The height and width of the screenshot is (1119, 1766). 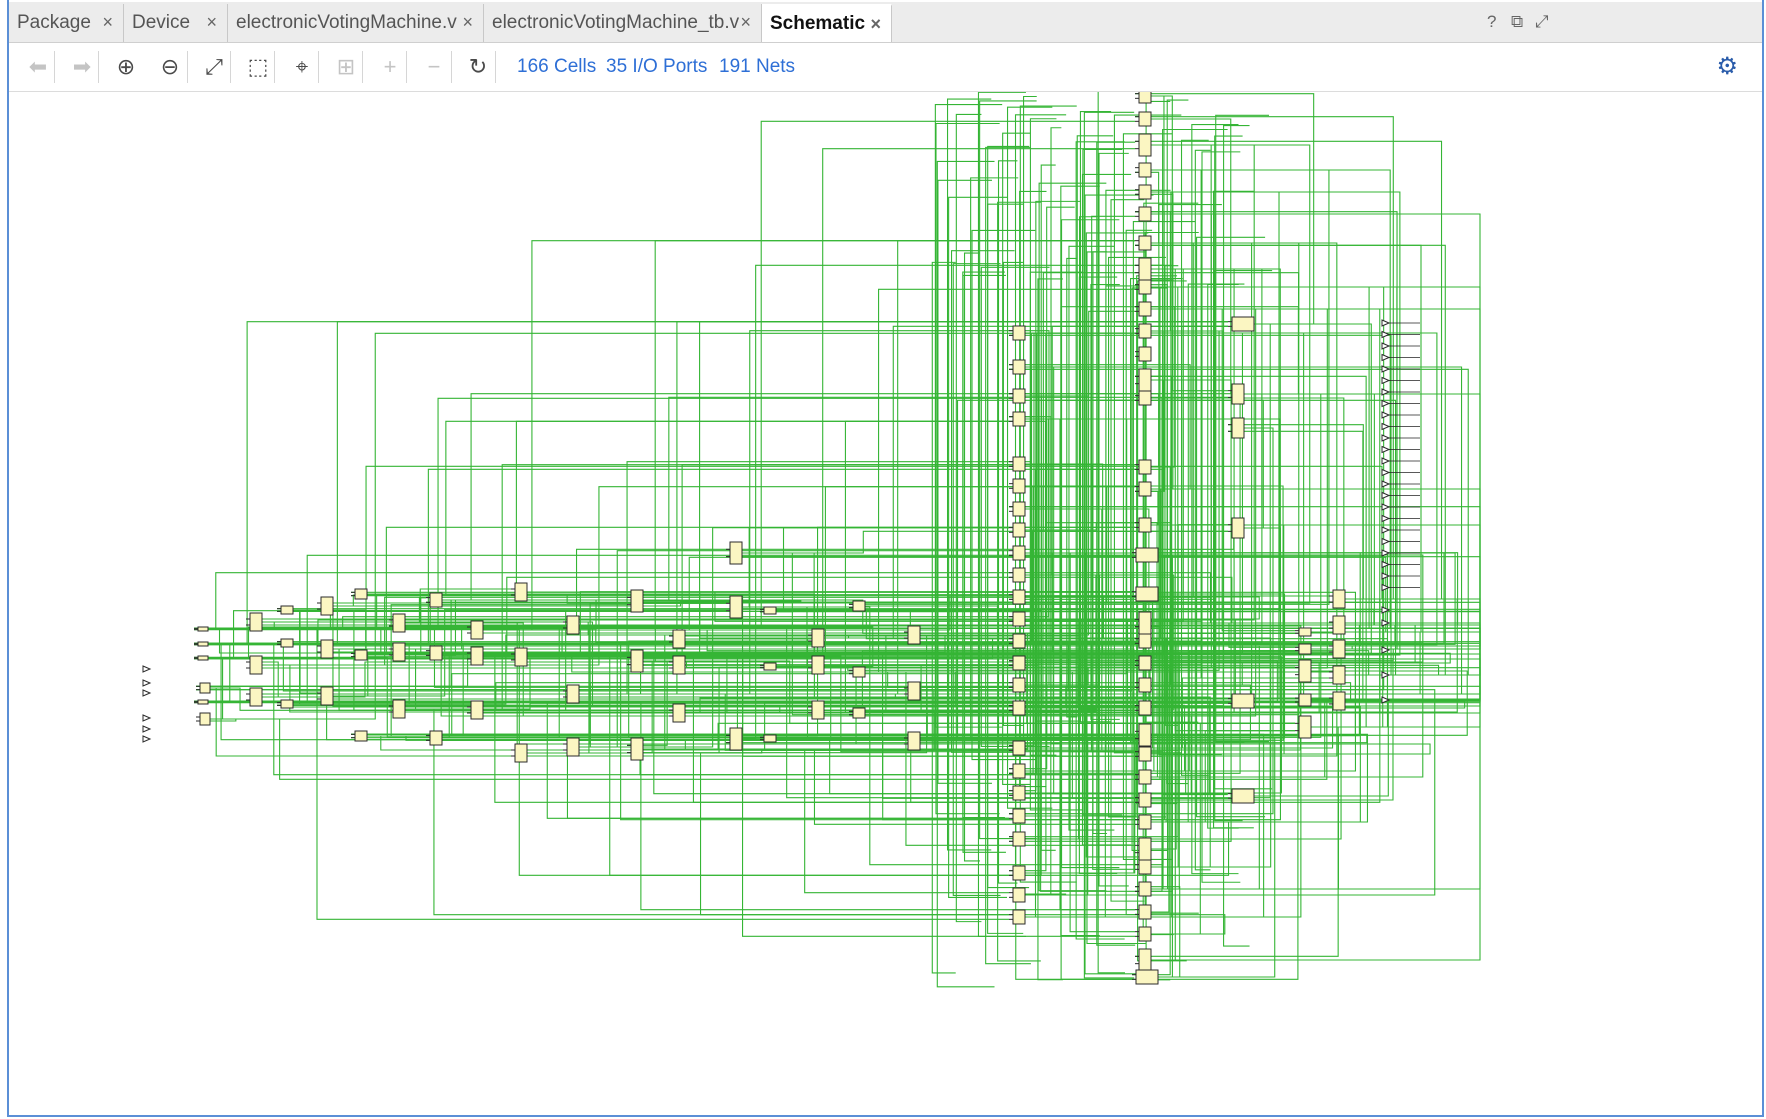 What do you see at coordinates (478, 67) in the screenshot?
I see `refresh-icon: ↻` at bounding box center [478, 67].